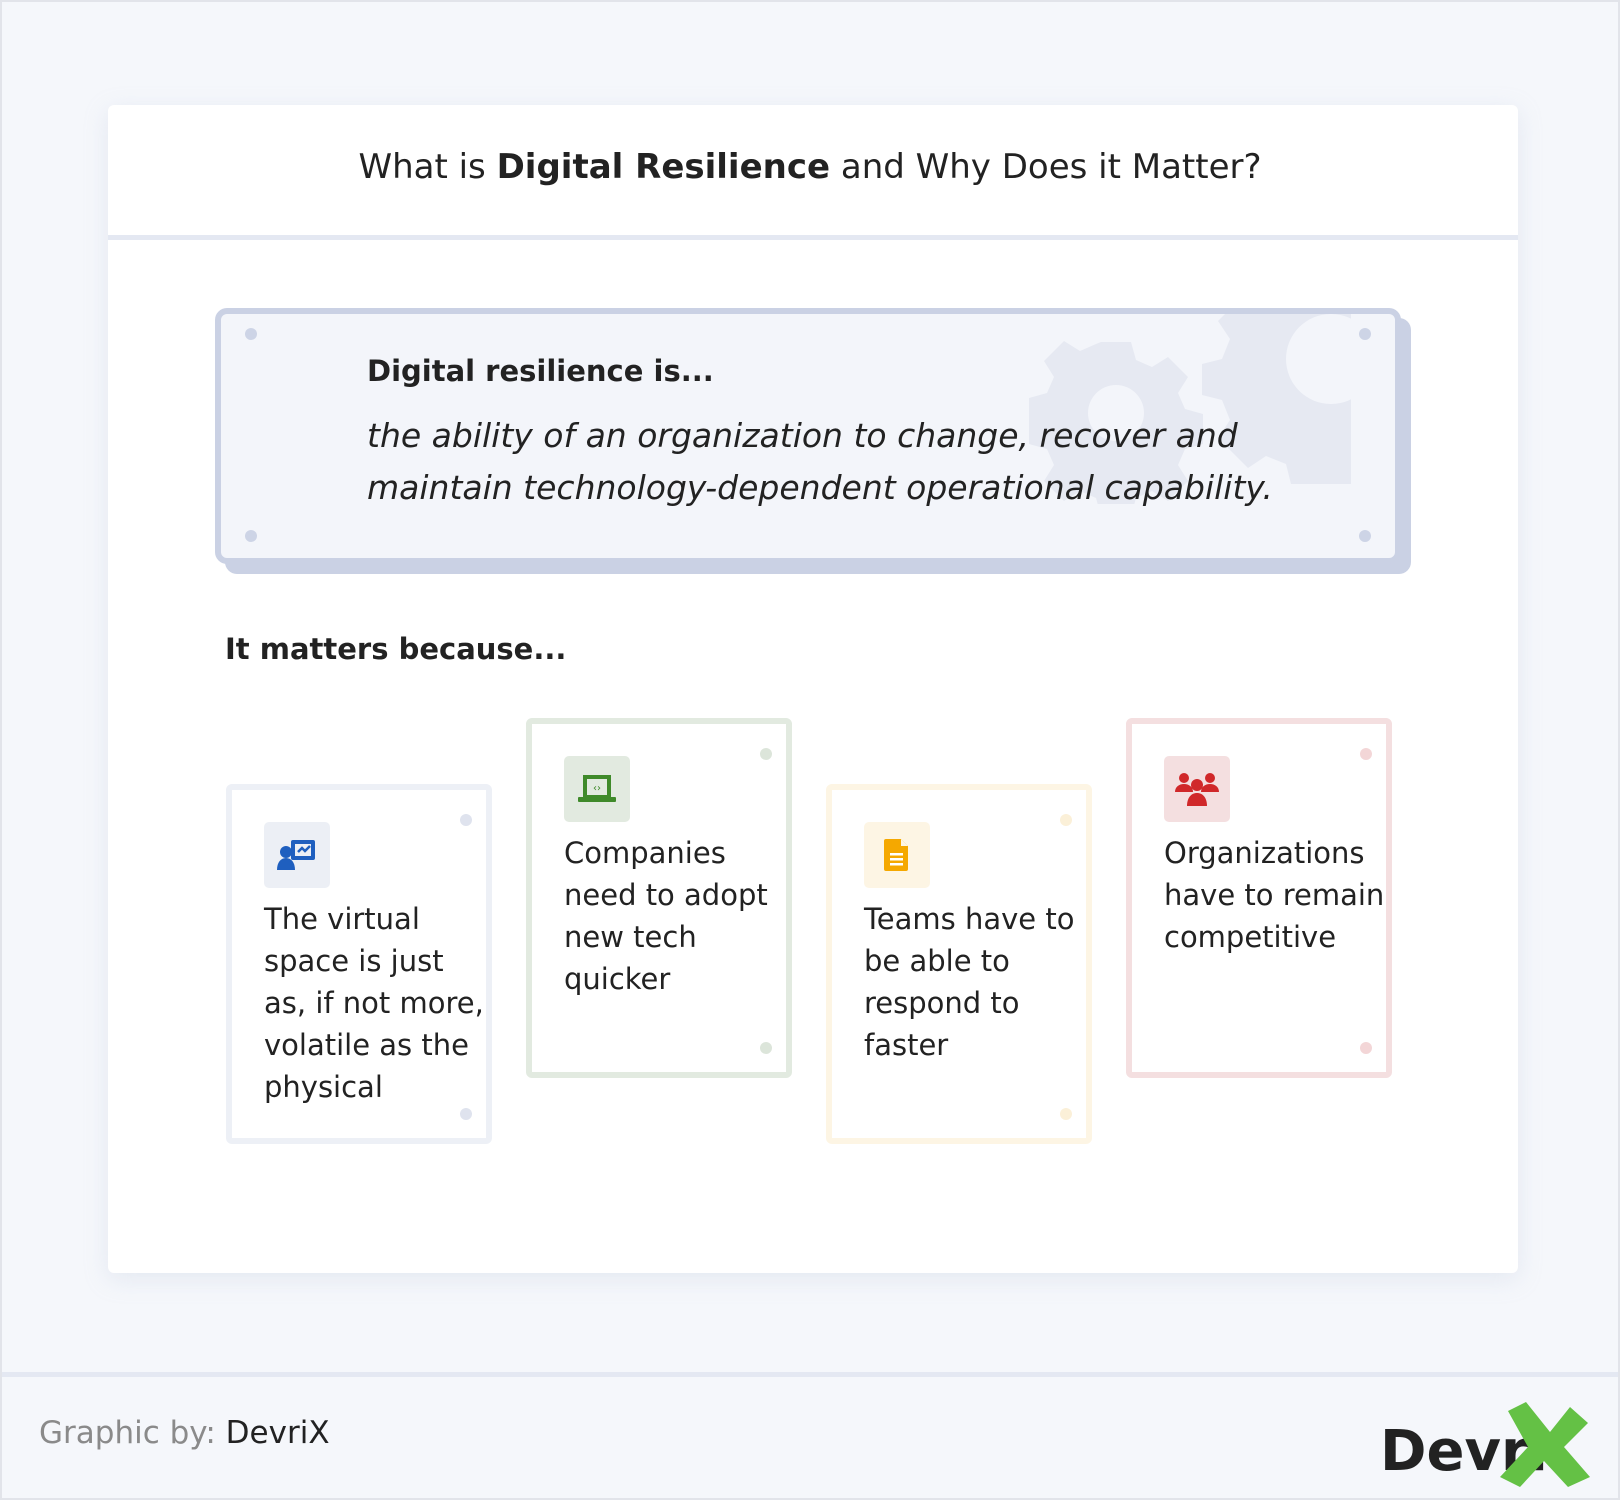 This screenshot has height=1500, width=1620. I want to click on users-group-icon, so click(1197, 789).